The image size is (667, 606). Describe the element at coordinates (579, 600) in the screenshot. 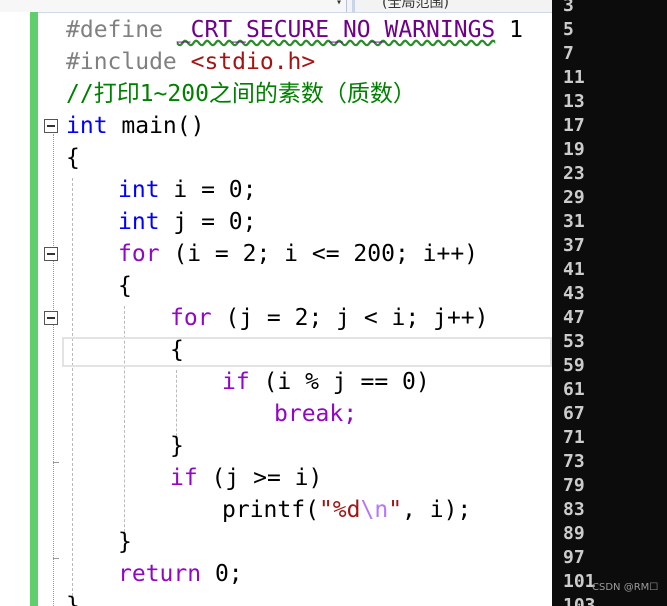

I see `console-output-line: 103` at that location.